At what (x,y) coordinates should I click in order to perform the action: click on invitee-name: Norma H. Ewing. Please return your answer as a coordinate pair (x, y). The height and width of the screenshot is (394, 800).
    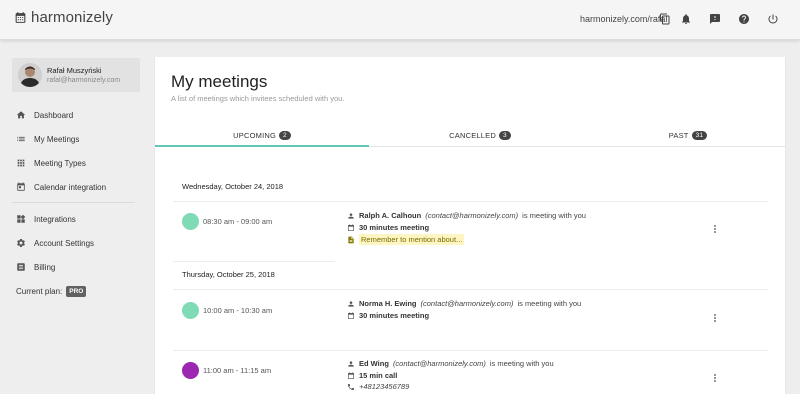
    Looking at the image, I should click on (388, 303).